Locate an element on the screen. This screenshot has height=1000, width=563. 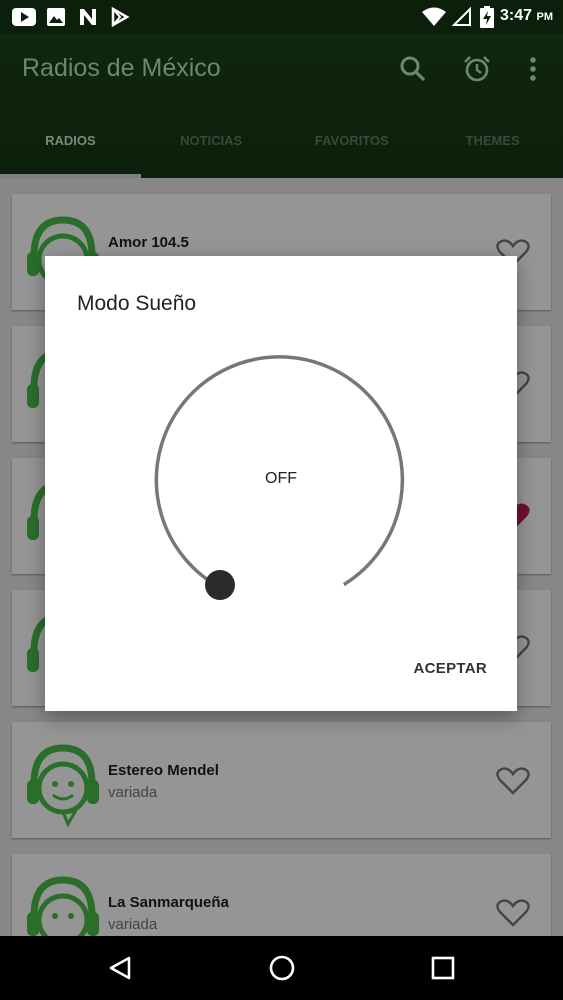
back-icon is located at coordinates (120, 968).